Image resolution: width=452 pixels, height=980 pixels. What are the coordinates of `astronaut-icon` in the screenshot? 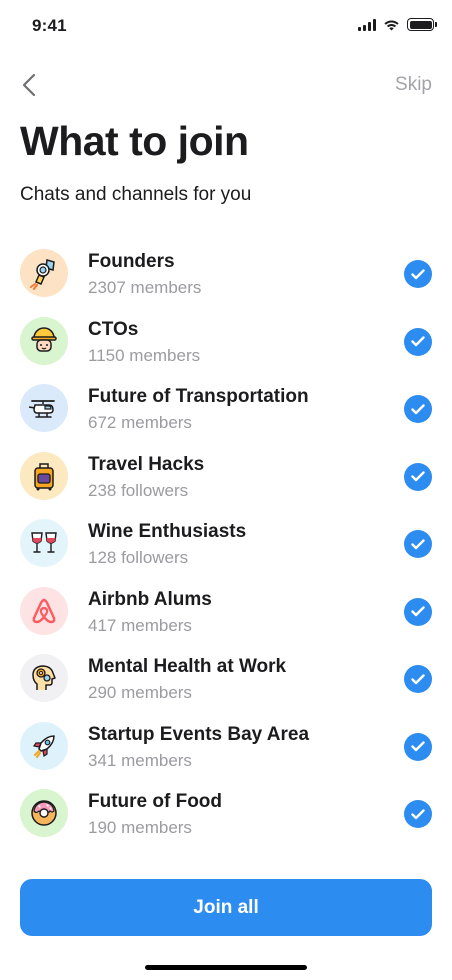 It's located at (42, 274).